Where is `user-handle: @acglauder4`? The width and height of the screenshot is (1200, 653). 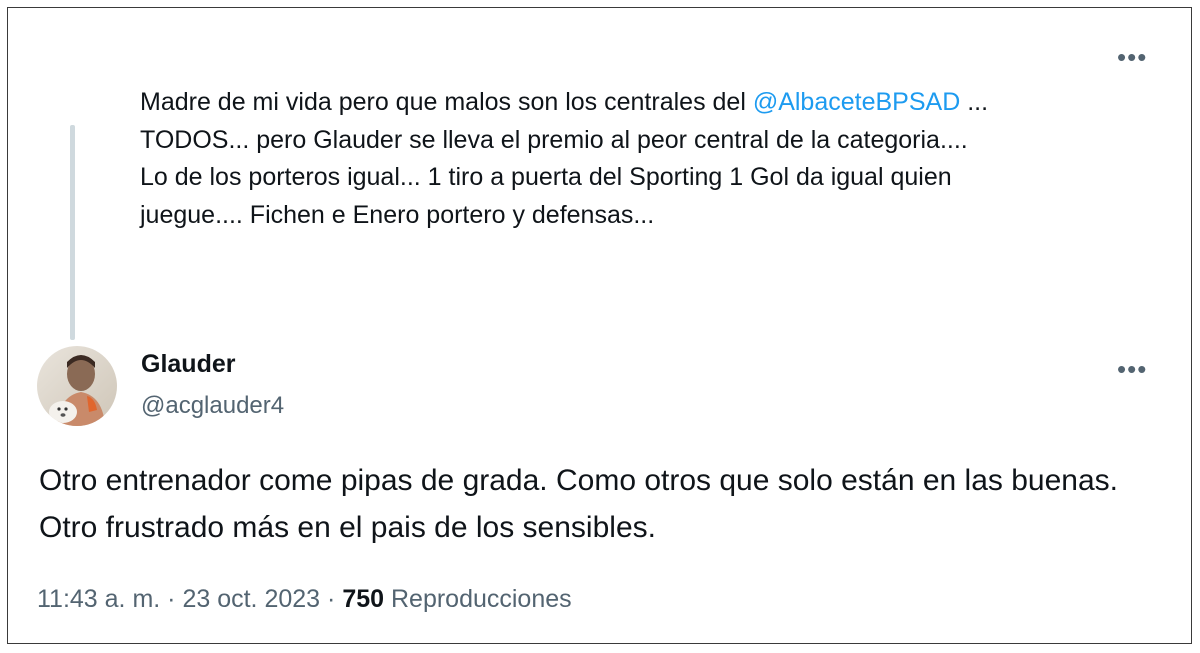 user-handle: @acglauder4 is located at coordinates (212, 406).